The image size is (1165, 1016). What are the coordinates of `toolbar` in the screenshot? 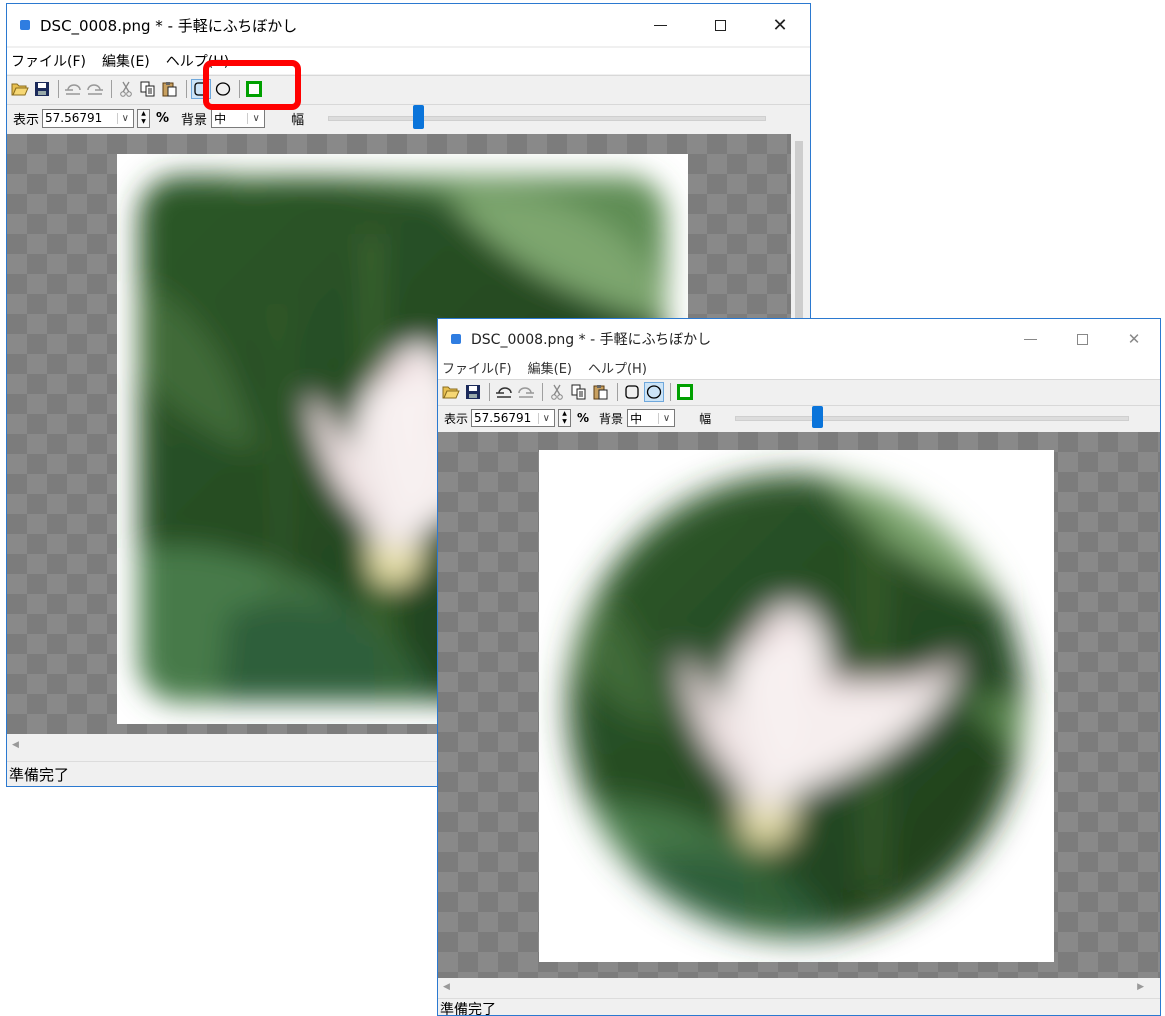 It's located at (799, 391).